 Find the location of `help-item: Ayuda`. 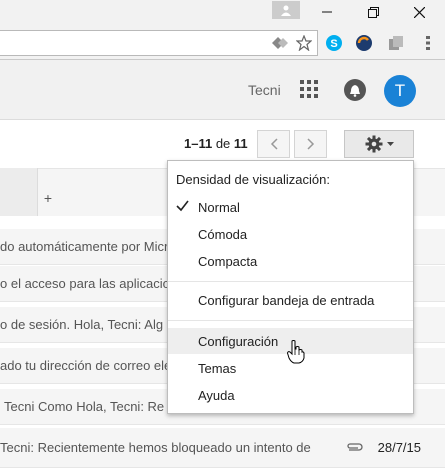

help-item: Ayuda is located at coordinates (290, 395).